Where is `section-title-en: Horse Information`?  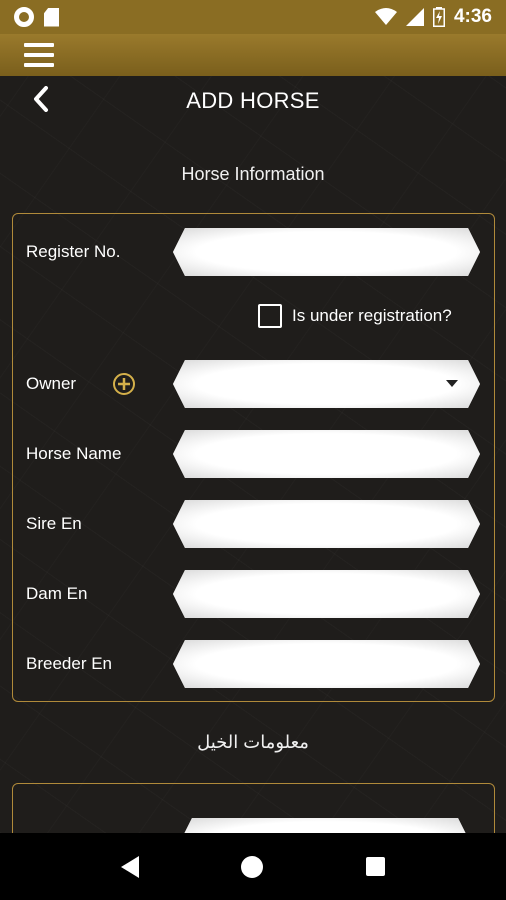 section-title-en: Horse Information is located at coordinates (253, 174).